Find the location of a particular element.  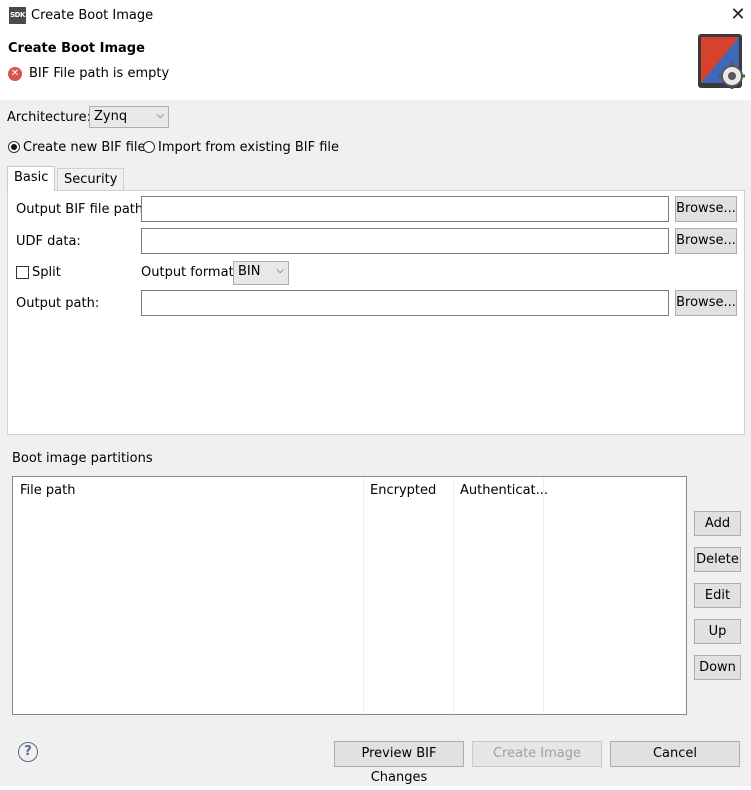

create-new-bif-radio is located at coordinates (14, 147).